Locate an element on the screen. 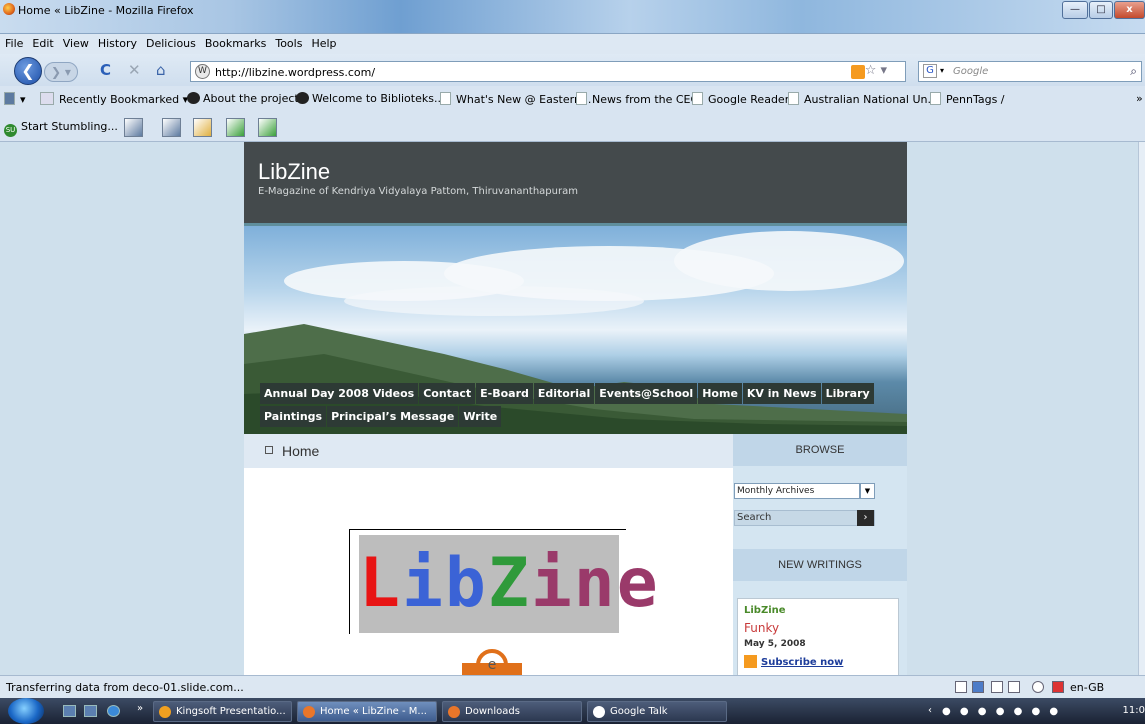 This screenshot has height=724, width=1145. add-page-icon is located at coordinates (235, 127).